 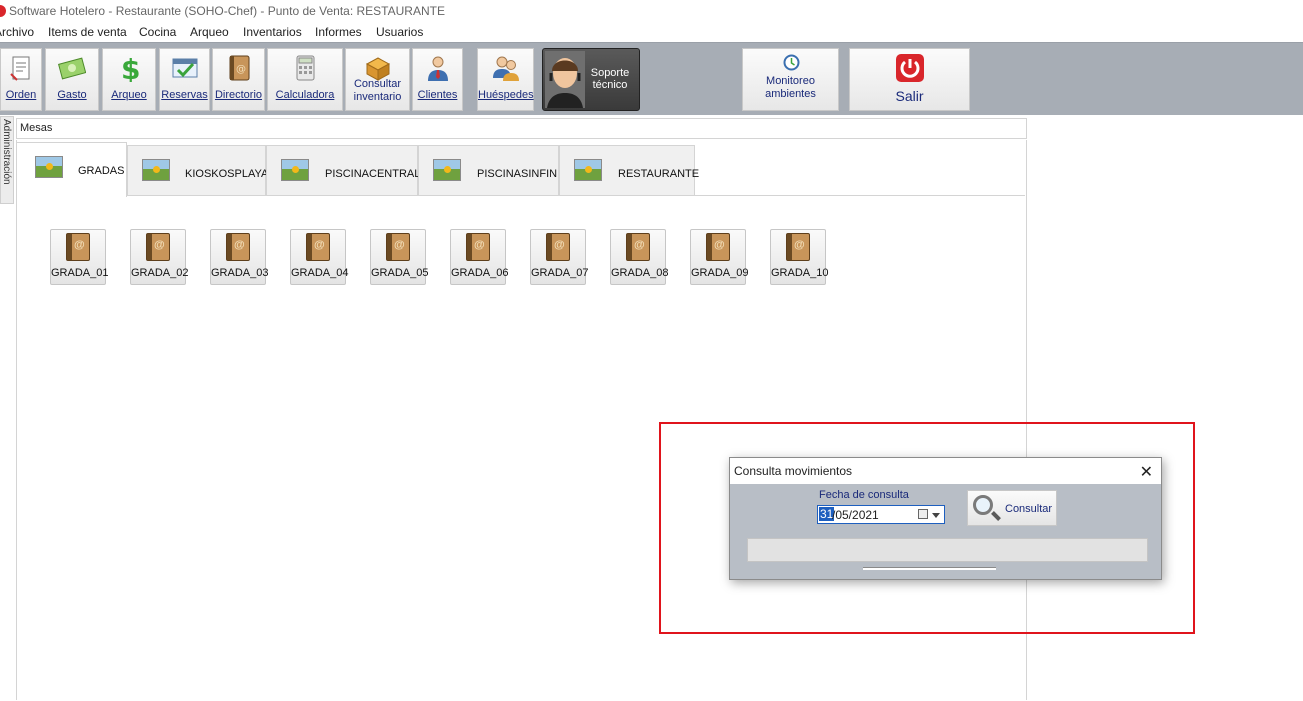 I want to click on clientes-button: Clientes, so click(x=437, y=79).